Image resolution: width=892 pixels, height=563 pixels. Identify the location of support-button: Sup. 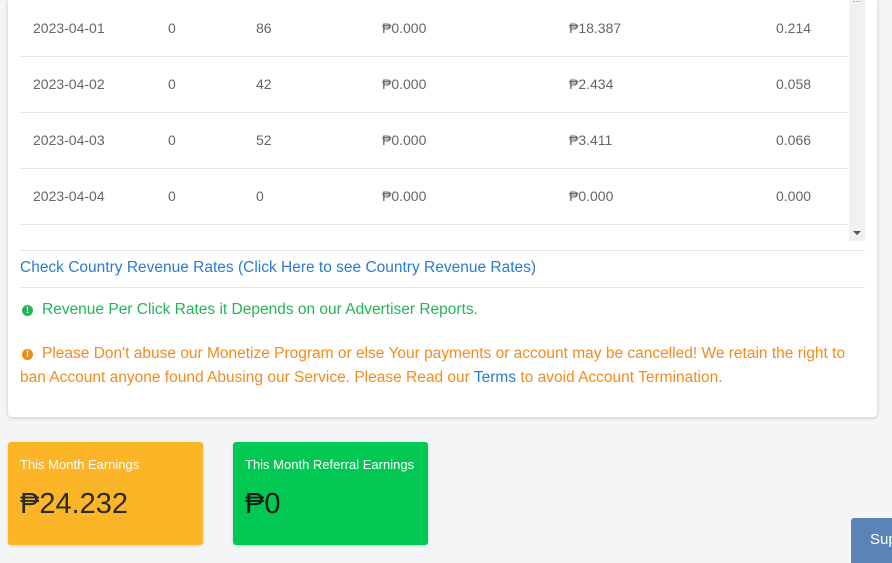
(871, 540).